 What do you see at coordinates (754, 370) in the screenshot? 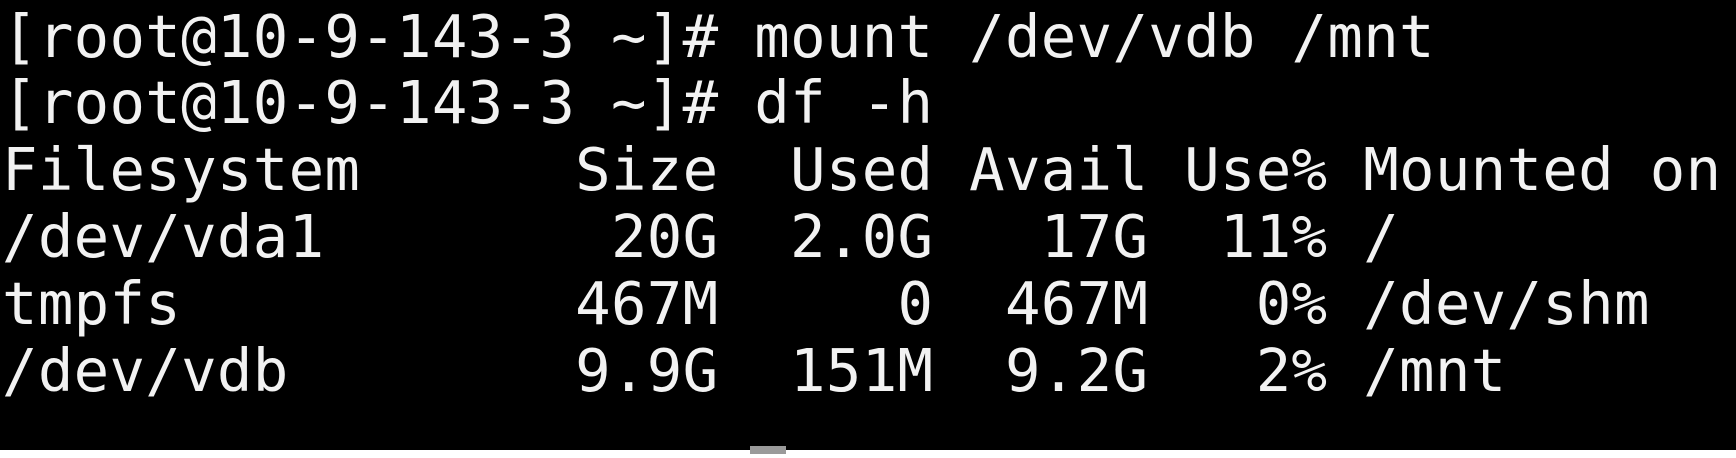
I see `df-row-vdb: /dev/vdb 9.9G 151M 9.2G 2% /mnt` at bounding box center [754, 370].